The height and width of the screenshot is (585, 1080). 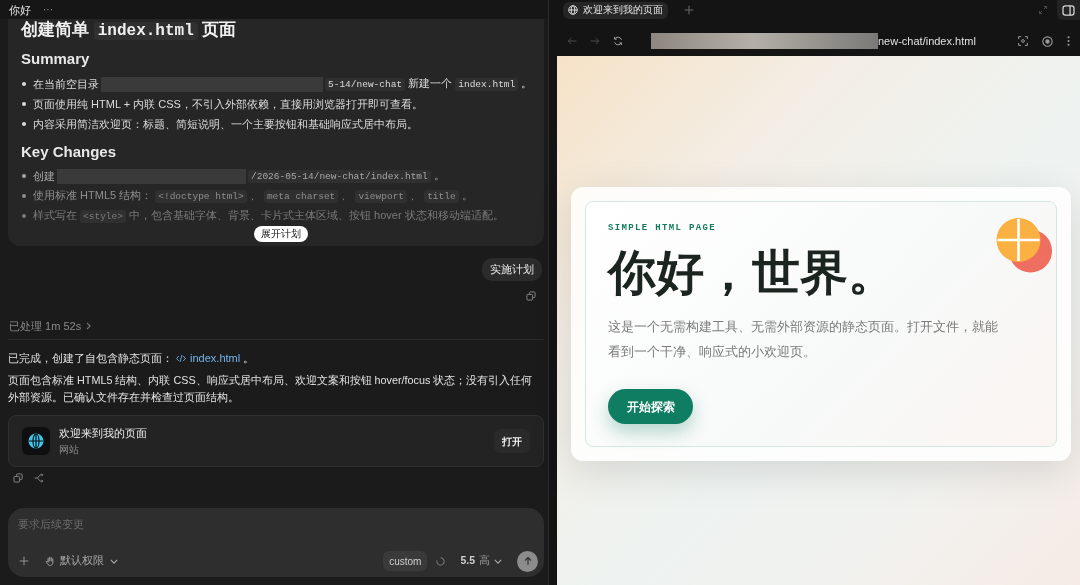 What do you see at coordinates (1023, 41) in the screenshot?
I see `focus-icon` at bounding box center [1023, 41].